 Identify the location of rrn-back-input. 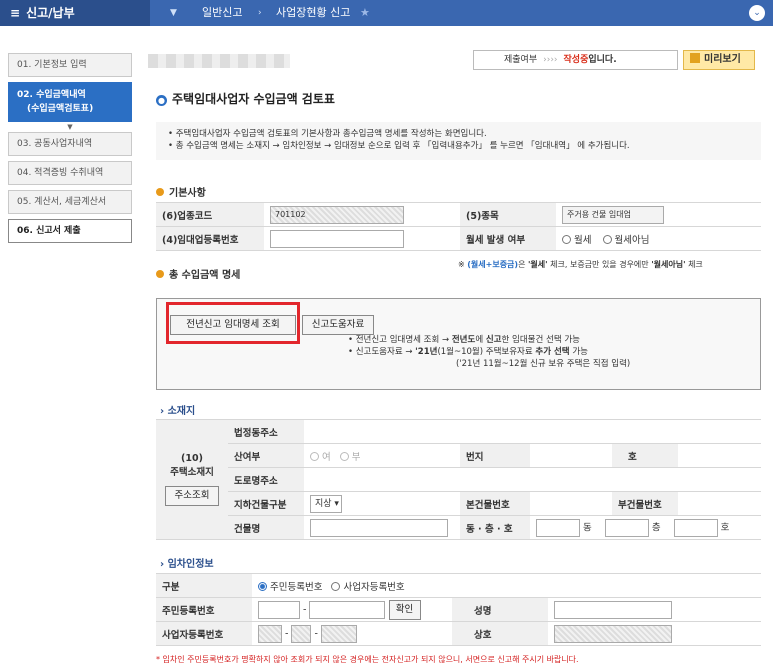
(347, 609).